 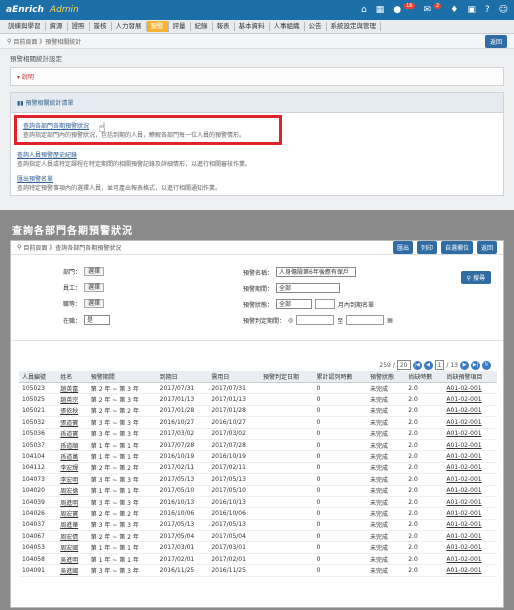 I want to click on note-panel: ▾ 說明, so click(x=257, y=76).